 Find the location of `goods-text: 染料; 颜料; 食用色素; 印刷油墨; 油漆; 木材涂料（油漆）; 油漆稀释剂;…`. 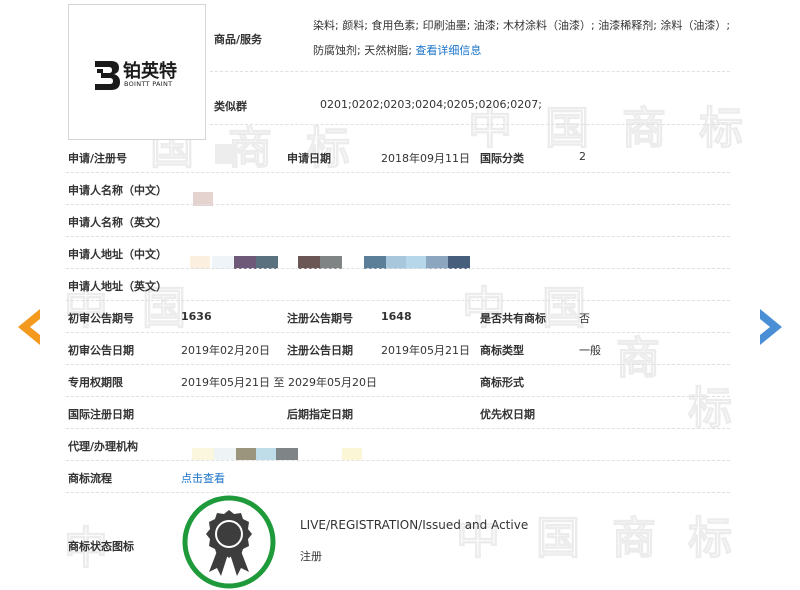

goods-text: 染料; 颜料; 食用色素; 印刷油墨; 油漆; 木材涂料（油漆）; 油漆稀释剂;… is located at coordinates (522, 38).